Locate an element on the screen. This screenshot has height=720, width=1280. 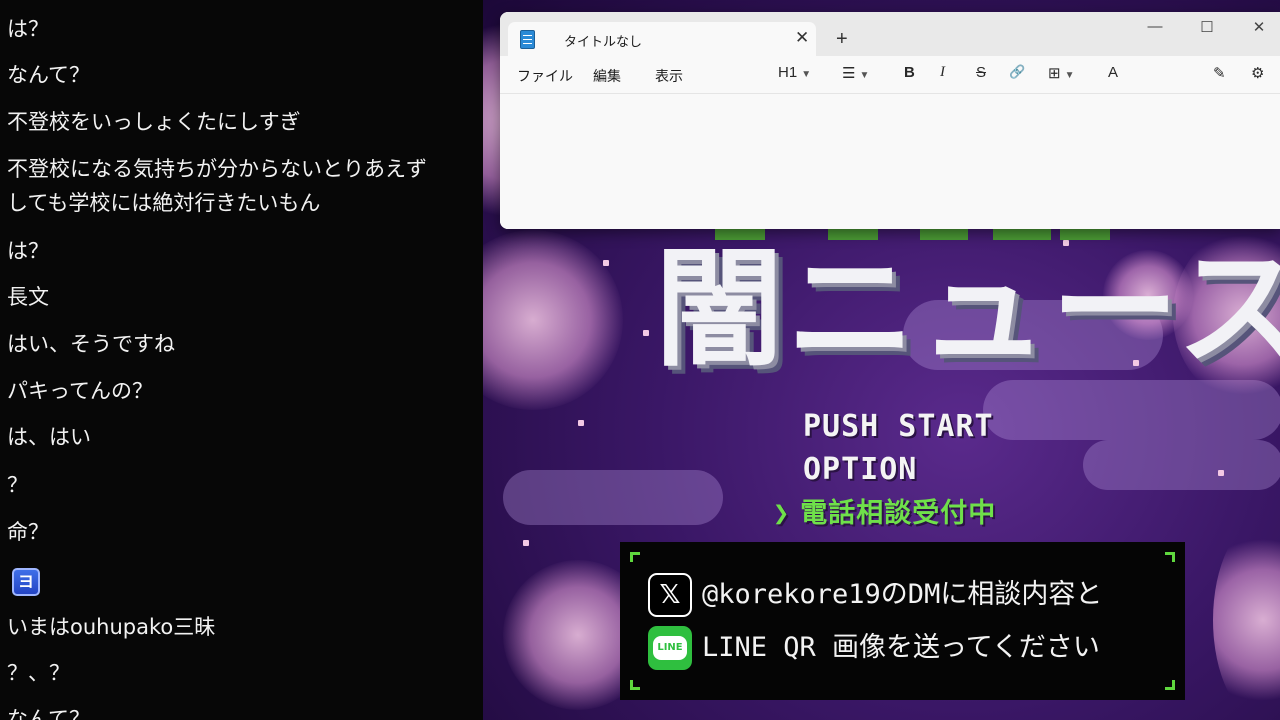
list-icon: ☰ is located at coordinates (849, 73).